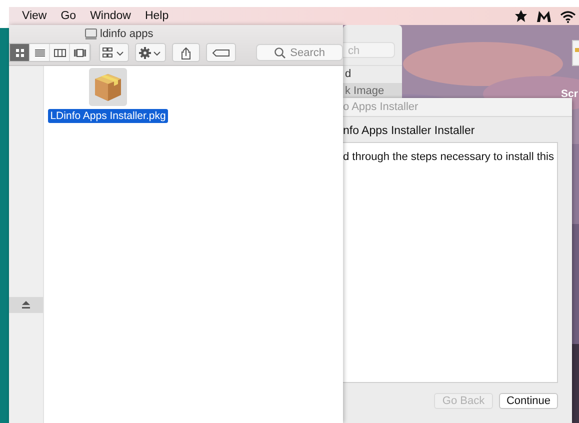 This screenshot has height=423, width=579. I want to click on continue-button: Continue, so click(528, 401).